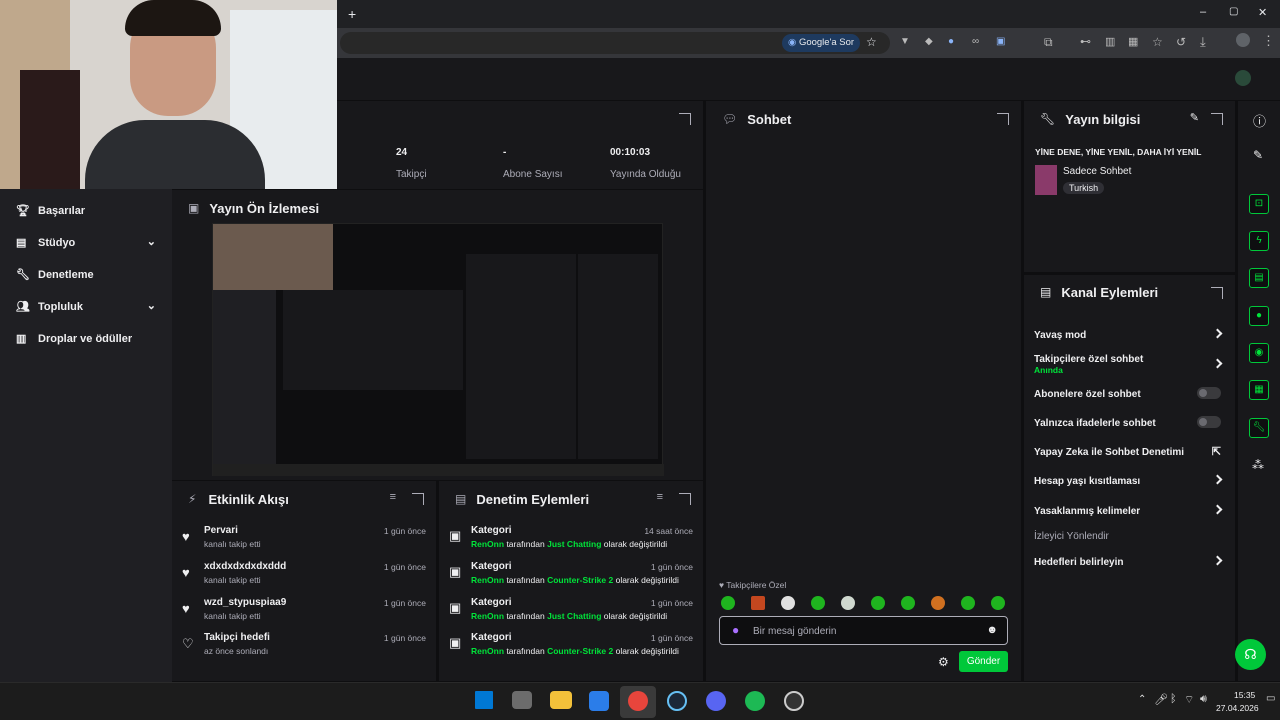 This screenshot has width=1280, height=720. What do you see at coordinates (1203, 42) in the screenshot?
I see `download-icon: ⤓` at bounding box center [1203, 42].